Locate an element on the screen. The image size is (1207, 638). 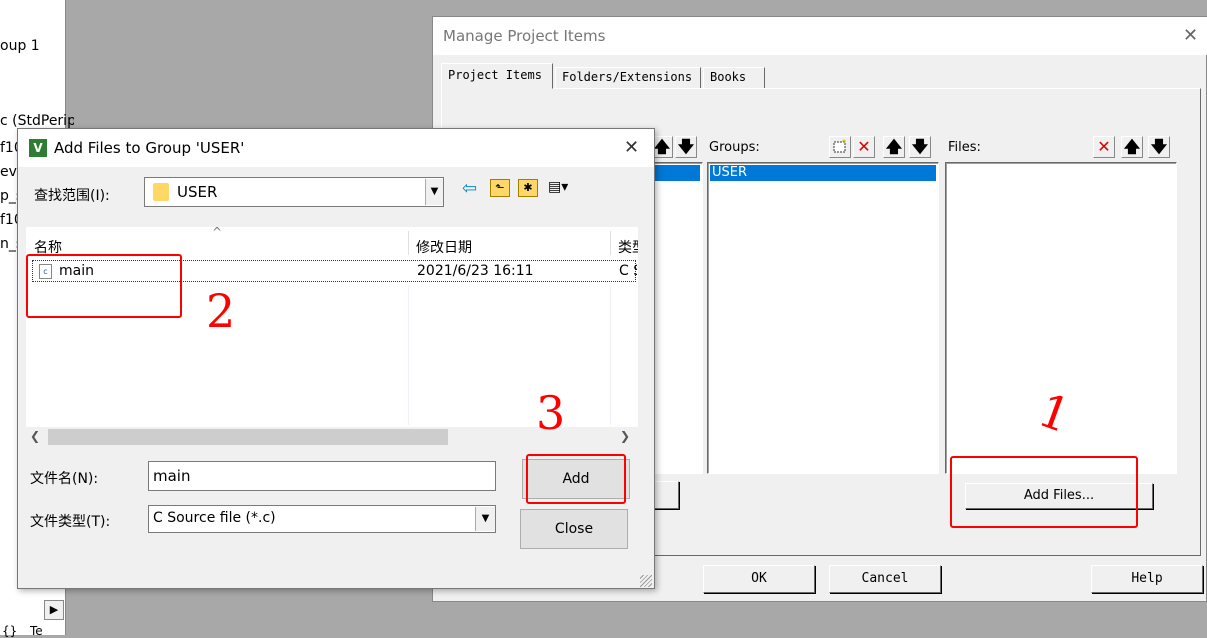
close-label: Close is located at coordinates (574, 529).